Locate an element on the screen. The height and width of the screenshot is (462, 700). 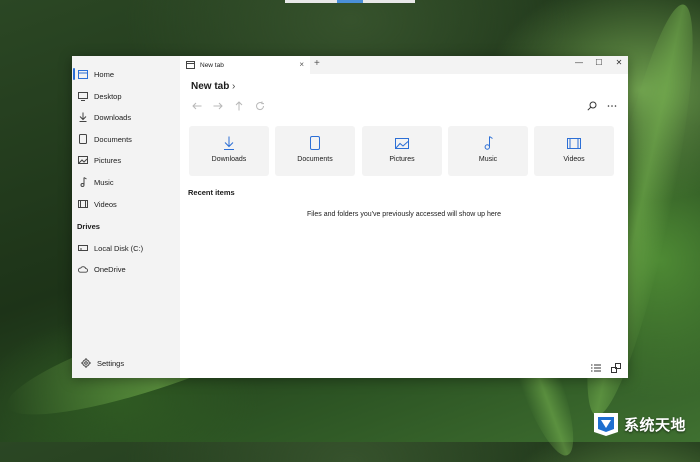
tile-label: Videos is located at coordinates (574, 159).